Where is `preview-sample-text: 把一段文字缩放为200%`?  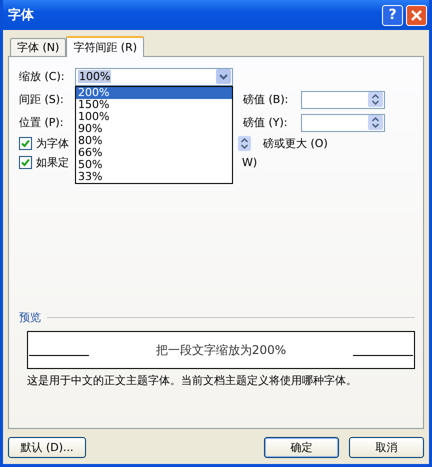 preview-sample-text: 把一段文字缩放为200% is located at coordinates (221, 350).